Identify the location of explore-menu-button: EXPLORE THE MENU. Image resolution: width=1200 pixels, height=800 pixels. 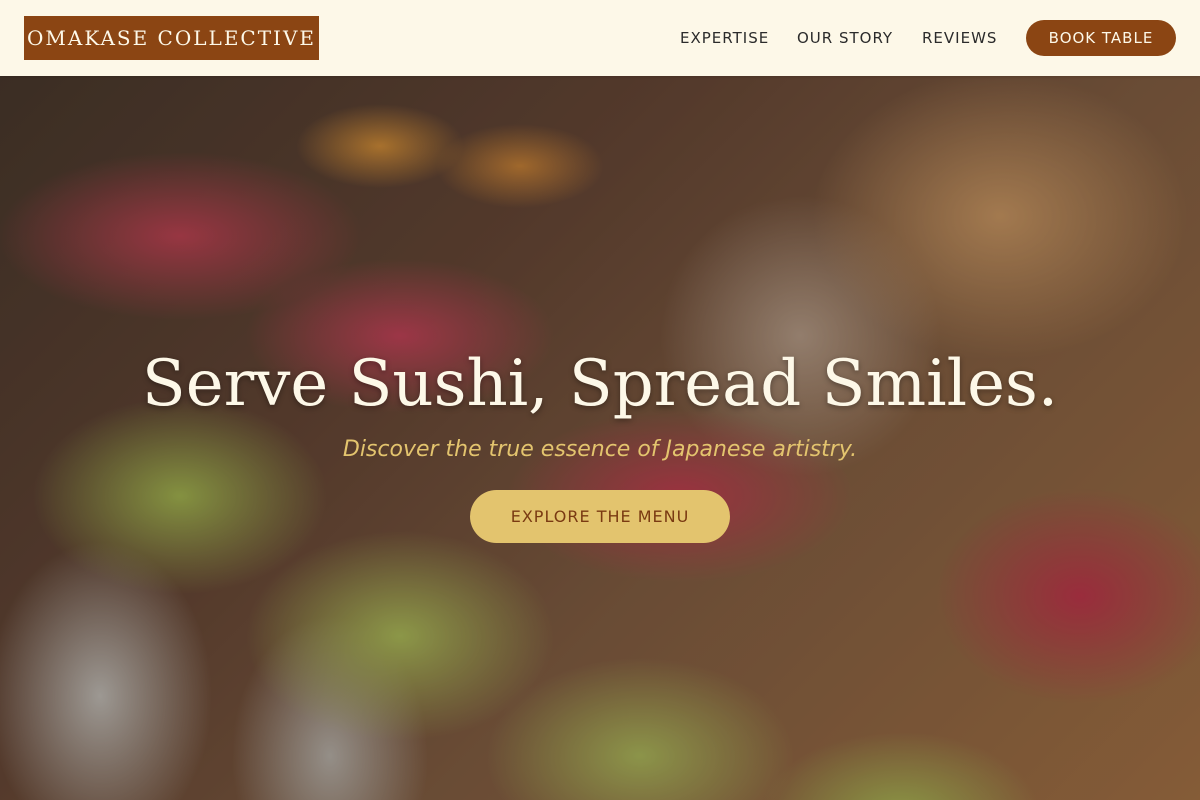
(600, 516).